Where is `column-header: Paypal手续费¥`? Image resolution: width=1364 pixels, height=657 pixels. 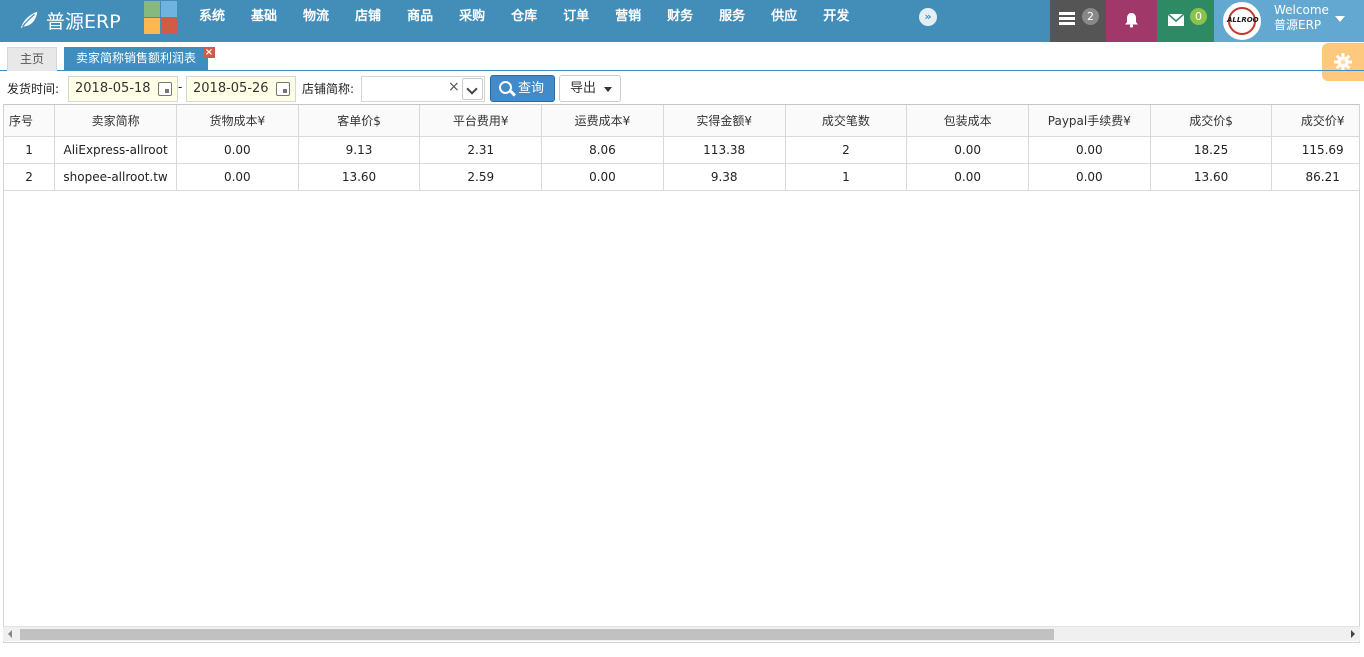 column-header: Paypal手续费¥ is located at coordinates (1089, 121).